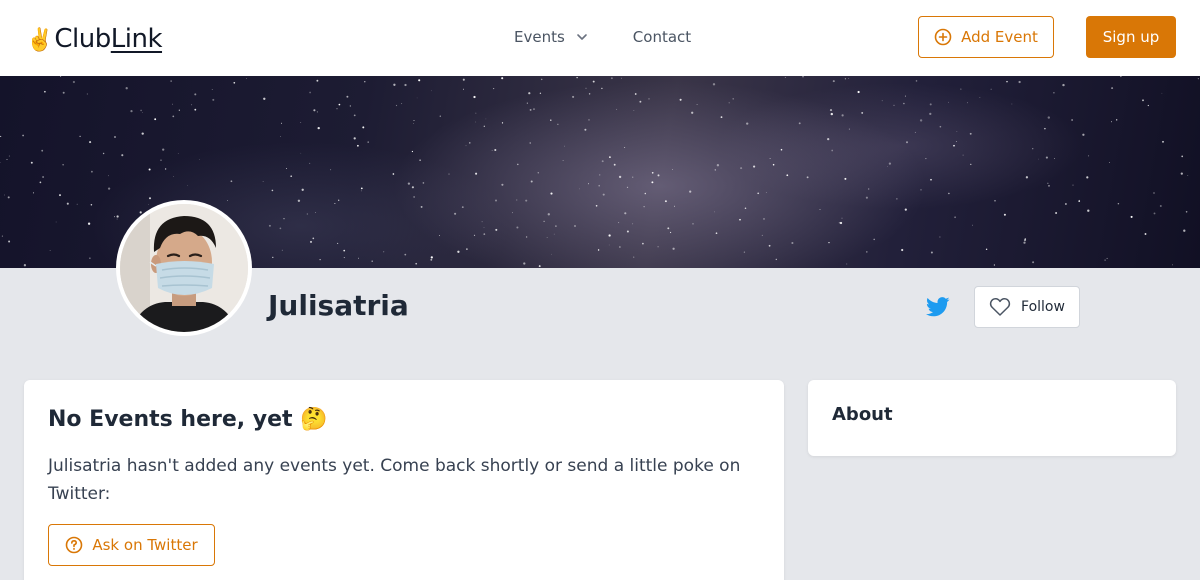  I want to click on nav-item-events: Events, so click(551, 37).